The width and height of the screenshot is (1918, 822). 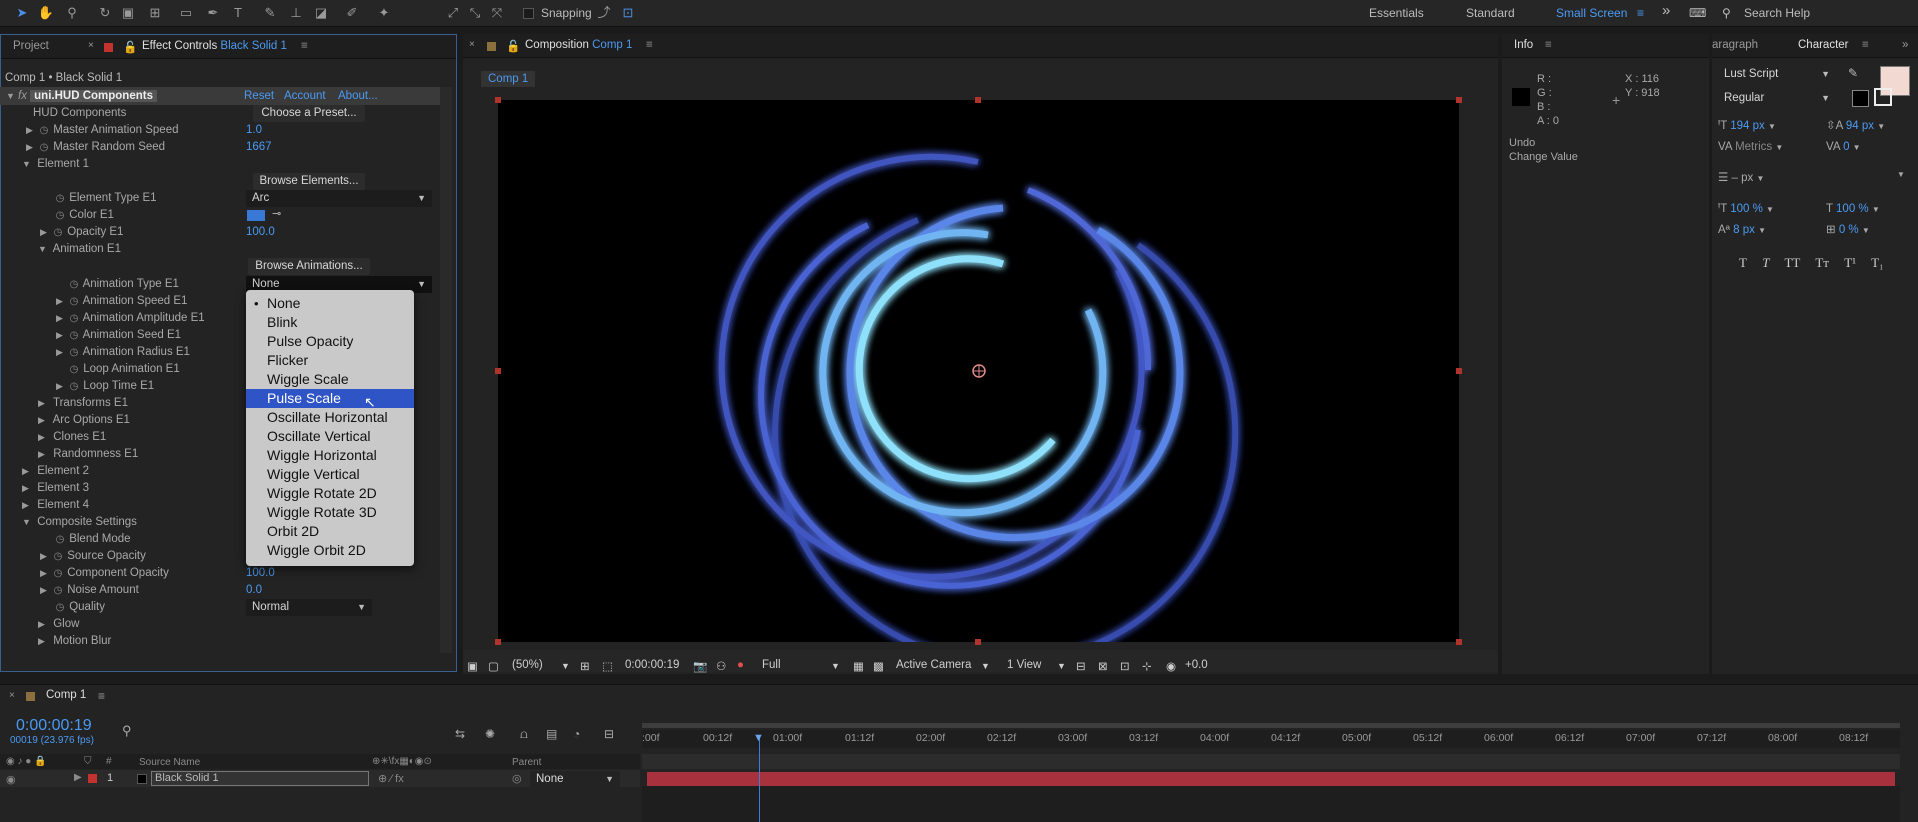 I want to click on layer-name-field: Black Solid 1, so click(x=260, y=778).